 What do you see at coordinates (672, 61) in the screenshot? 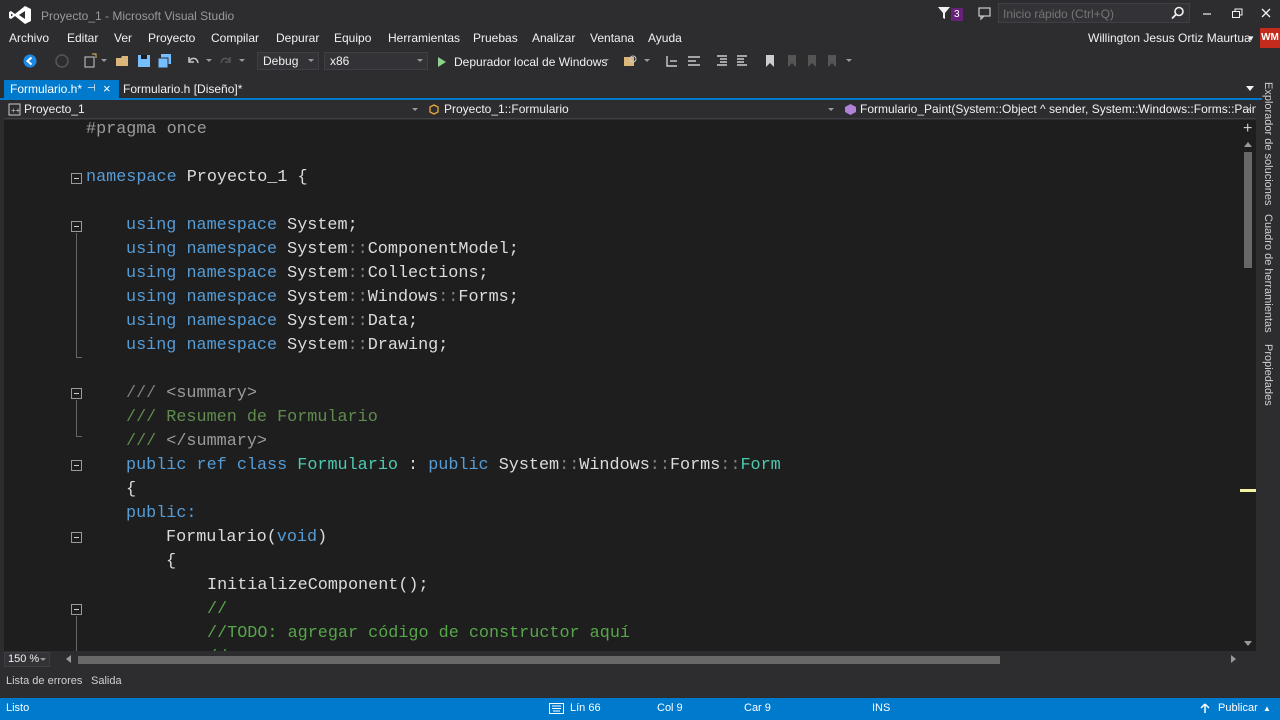
I see `step-icon` at bounding box center [672, 61].